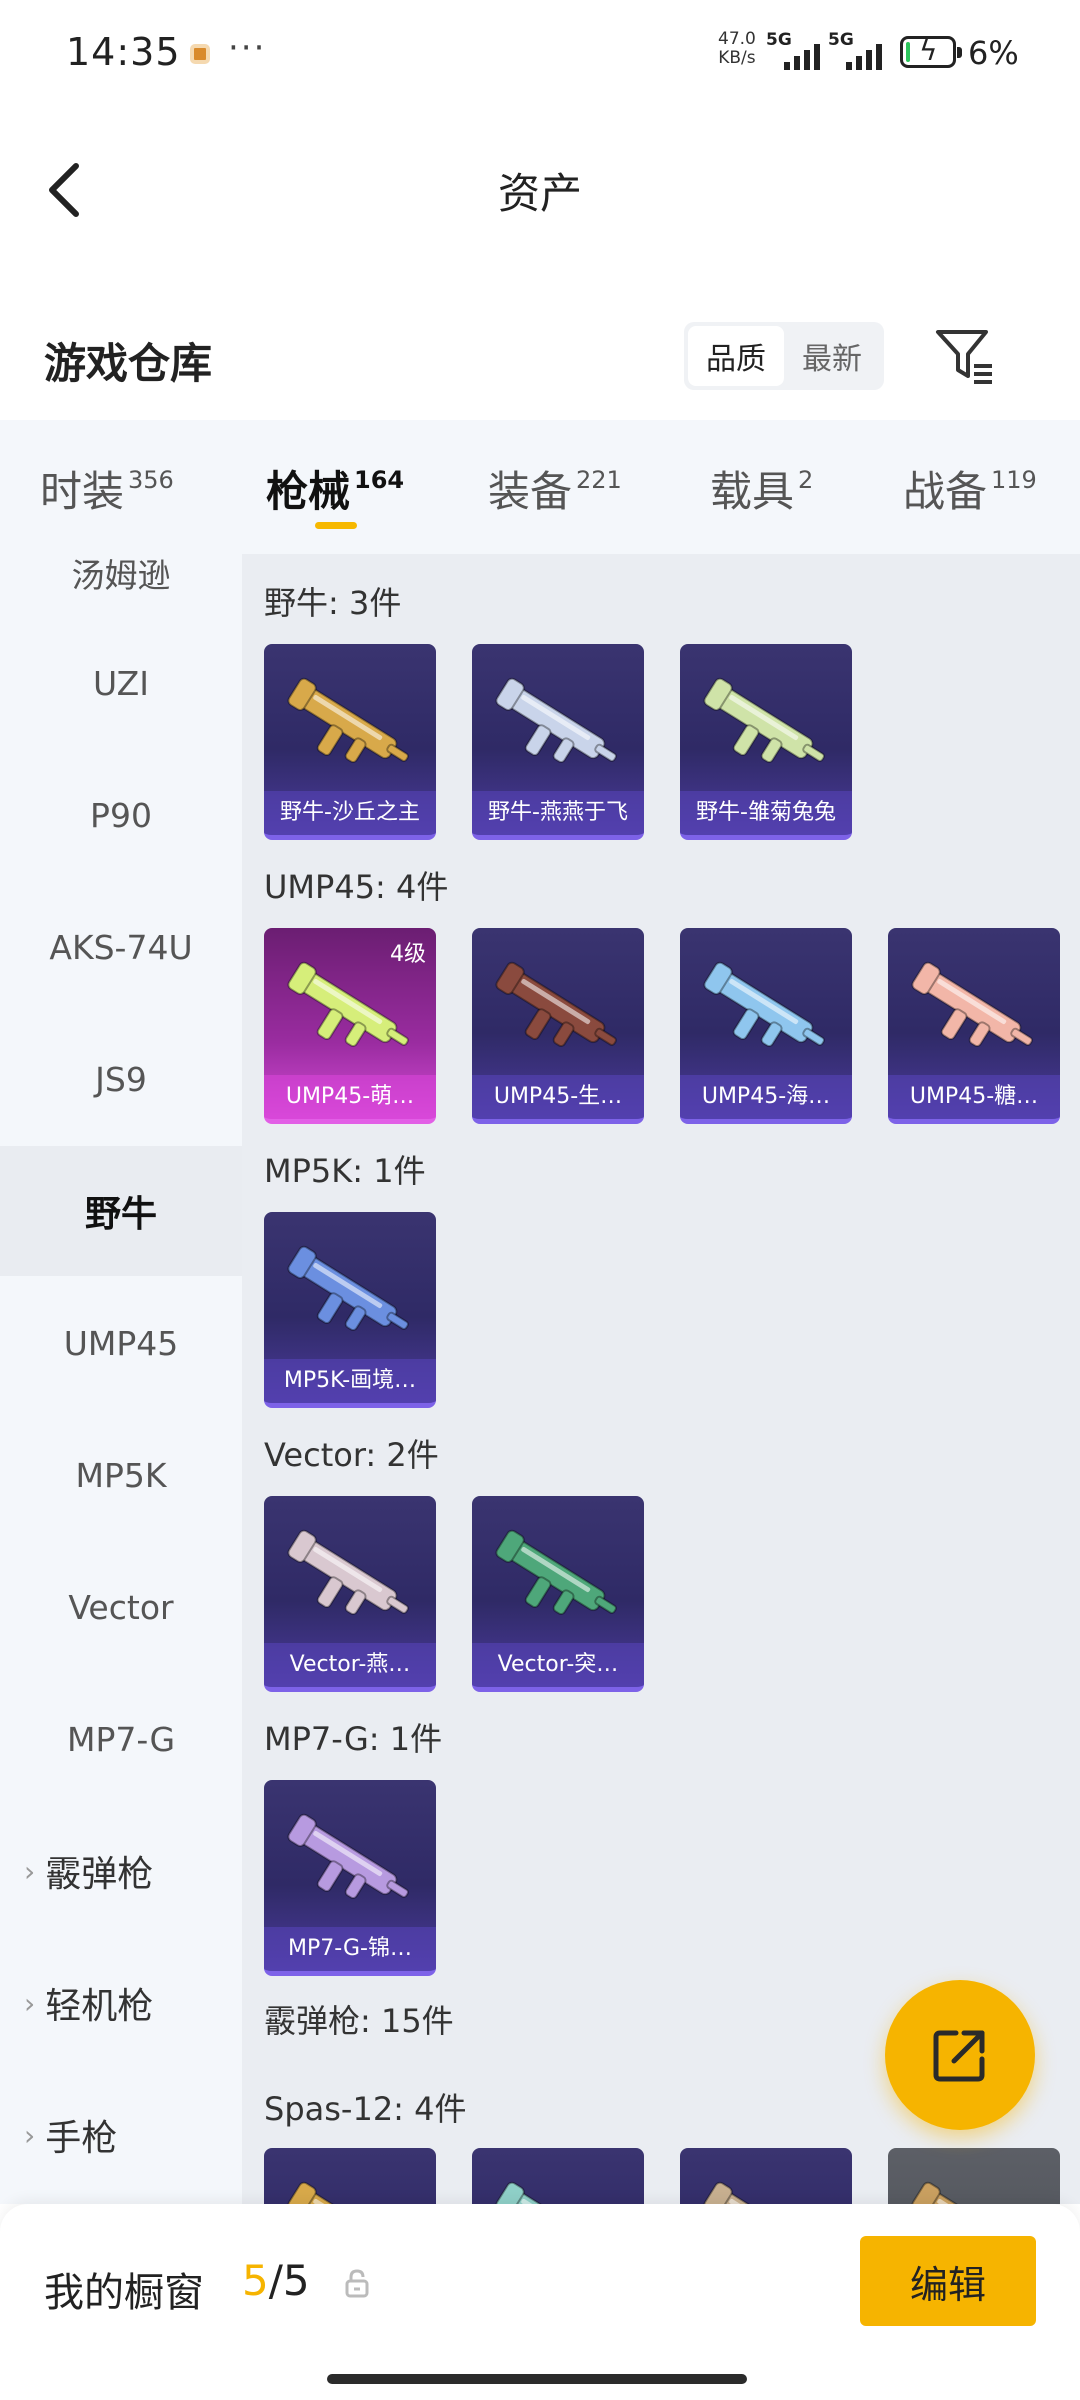 The height and width of the screenshot is (2400, 1080). Describe the element at coordinates (99, 1874) in the screenshot. I see `sidebar-group-label: 霰弹枪` at that location.